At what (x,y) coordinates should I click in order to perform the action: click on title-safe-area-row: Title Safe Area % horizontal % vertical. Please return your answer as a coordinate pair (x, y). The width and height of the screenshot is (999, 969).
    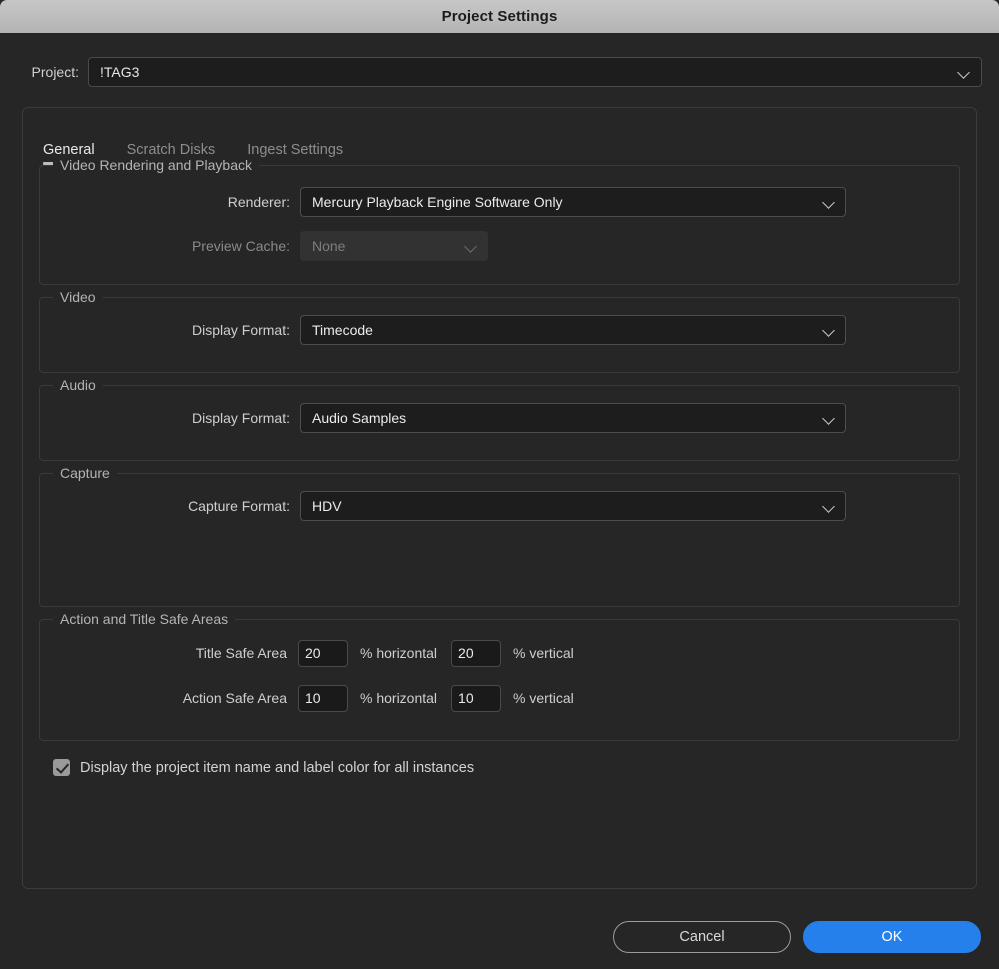
    Looking at the image, I should click on (499, 653).